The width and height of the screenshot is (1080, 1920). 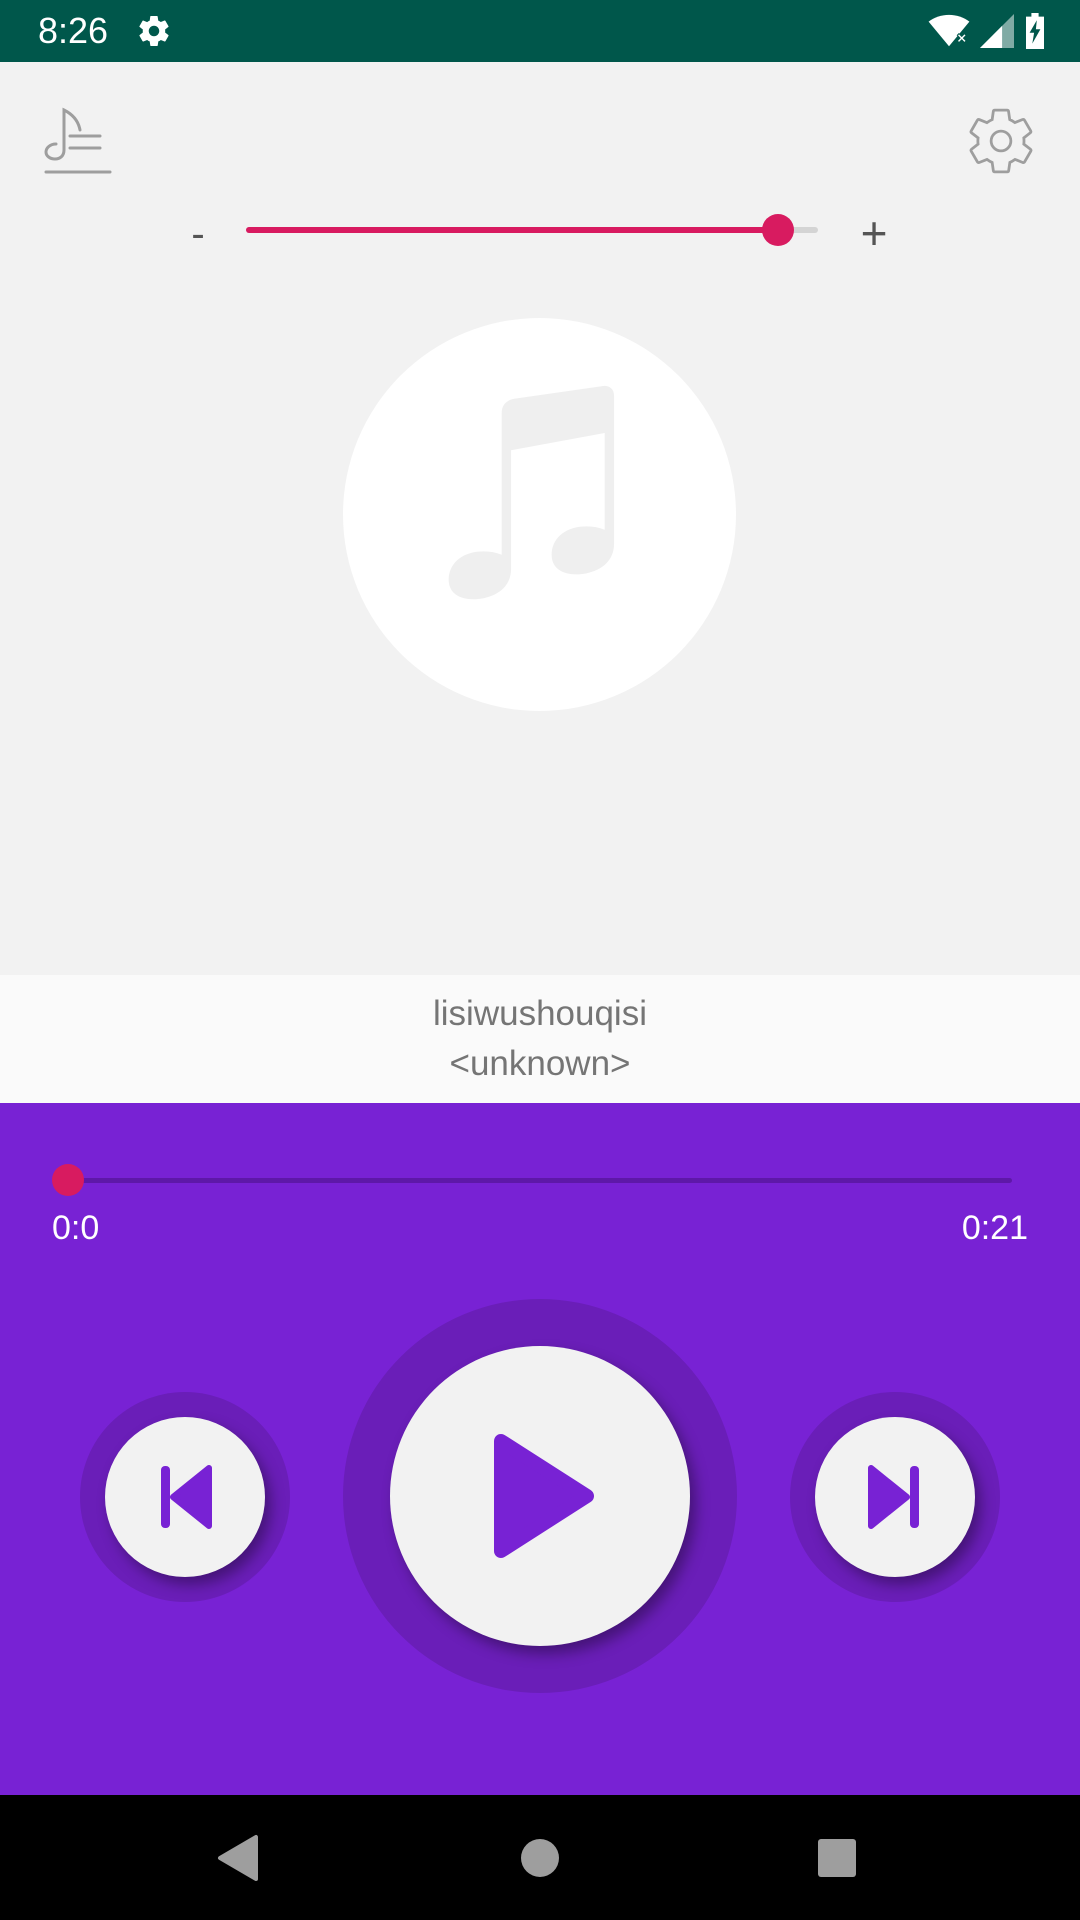 What do you see at coordinates (239, 1858) in the screenshot?
I see `back-icon` at bounding box center [239, 1858].